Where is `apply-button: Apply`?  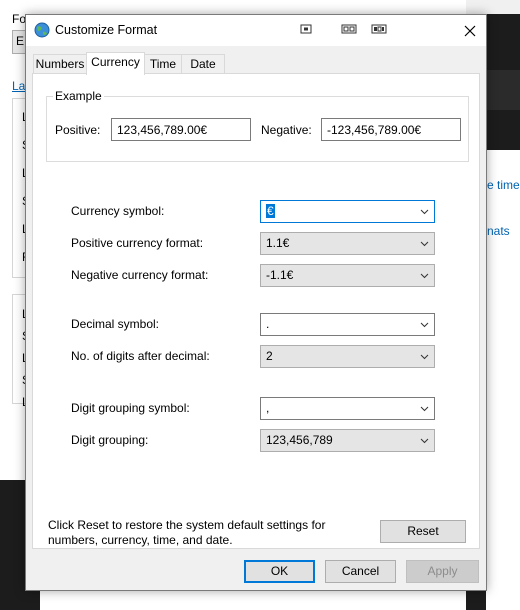 apply-button: Apply is located at coordinates (442, 571).